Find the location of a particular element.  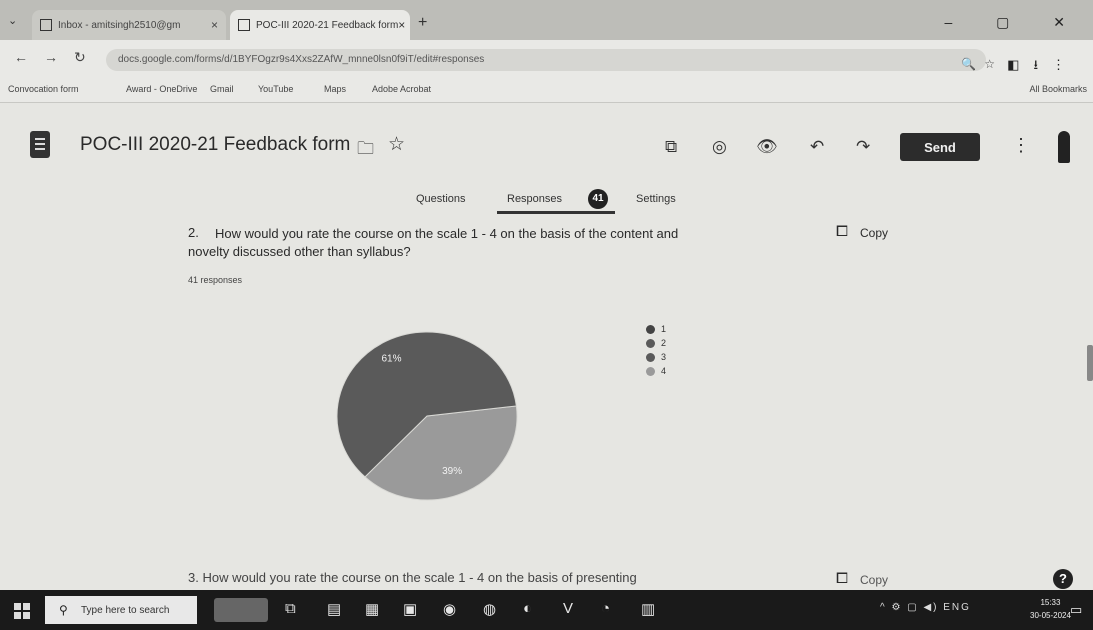

browser-tab-feedback-form: POC-III 2020-21 Feedback form × is located at coordinates (320, 25).